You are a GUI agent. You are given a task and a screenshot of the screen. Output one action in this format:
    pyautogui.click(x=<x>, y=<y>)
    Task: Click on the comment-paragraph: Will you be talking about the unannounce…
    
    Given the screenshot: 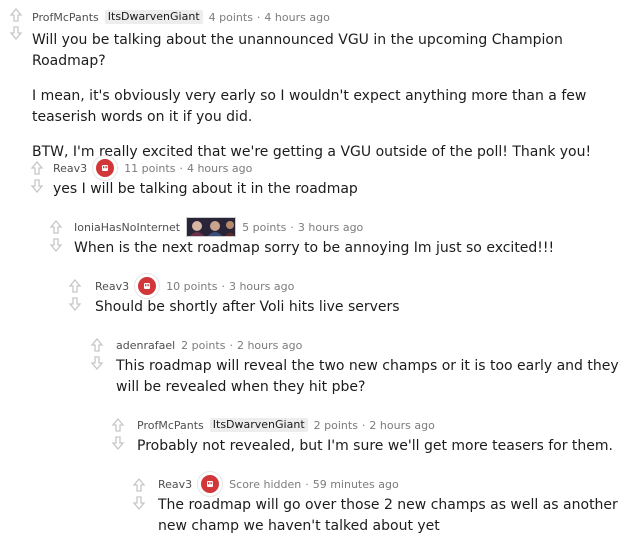 What is the action you would take?
    pyautogui.click(x=297, y=50)
    